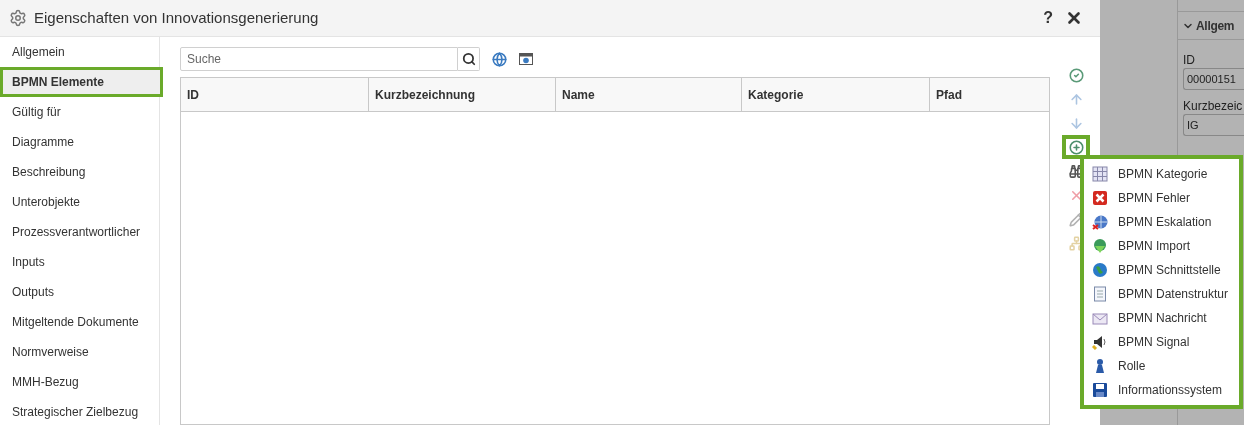  What do you see at coordinates (1100, 318) in the screenshot?
I see `envelope-icon` at bounding box center [1100, 318].